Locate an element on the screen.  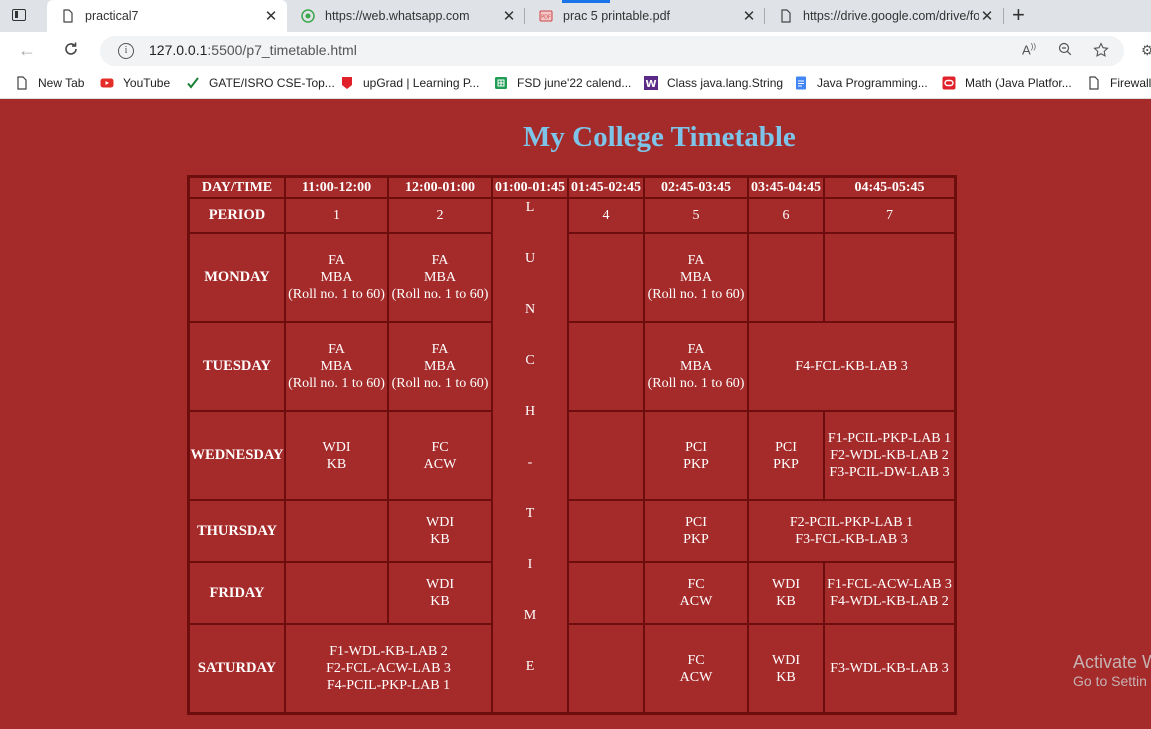
lab-batch: F1-PCIL-PKP-LAB 1 is located at coordinates (889, 438).